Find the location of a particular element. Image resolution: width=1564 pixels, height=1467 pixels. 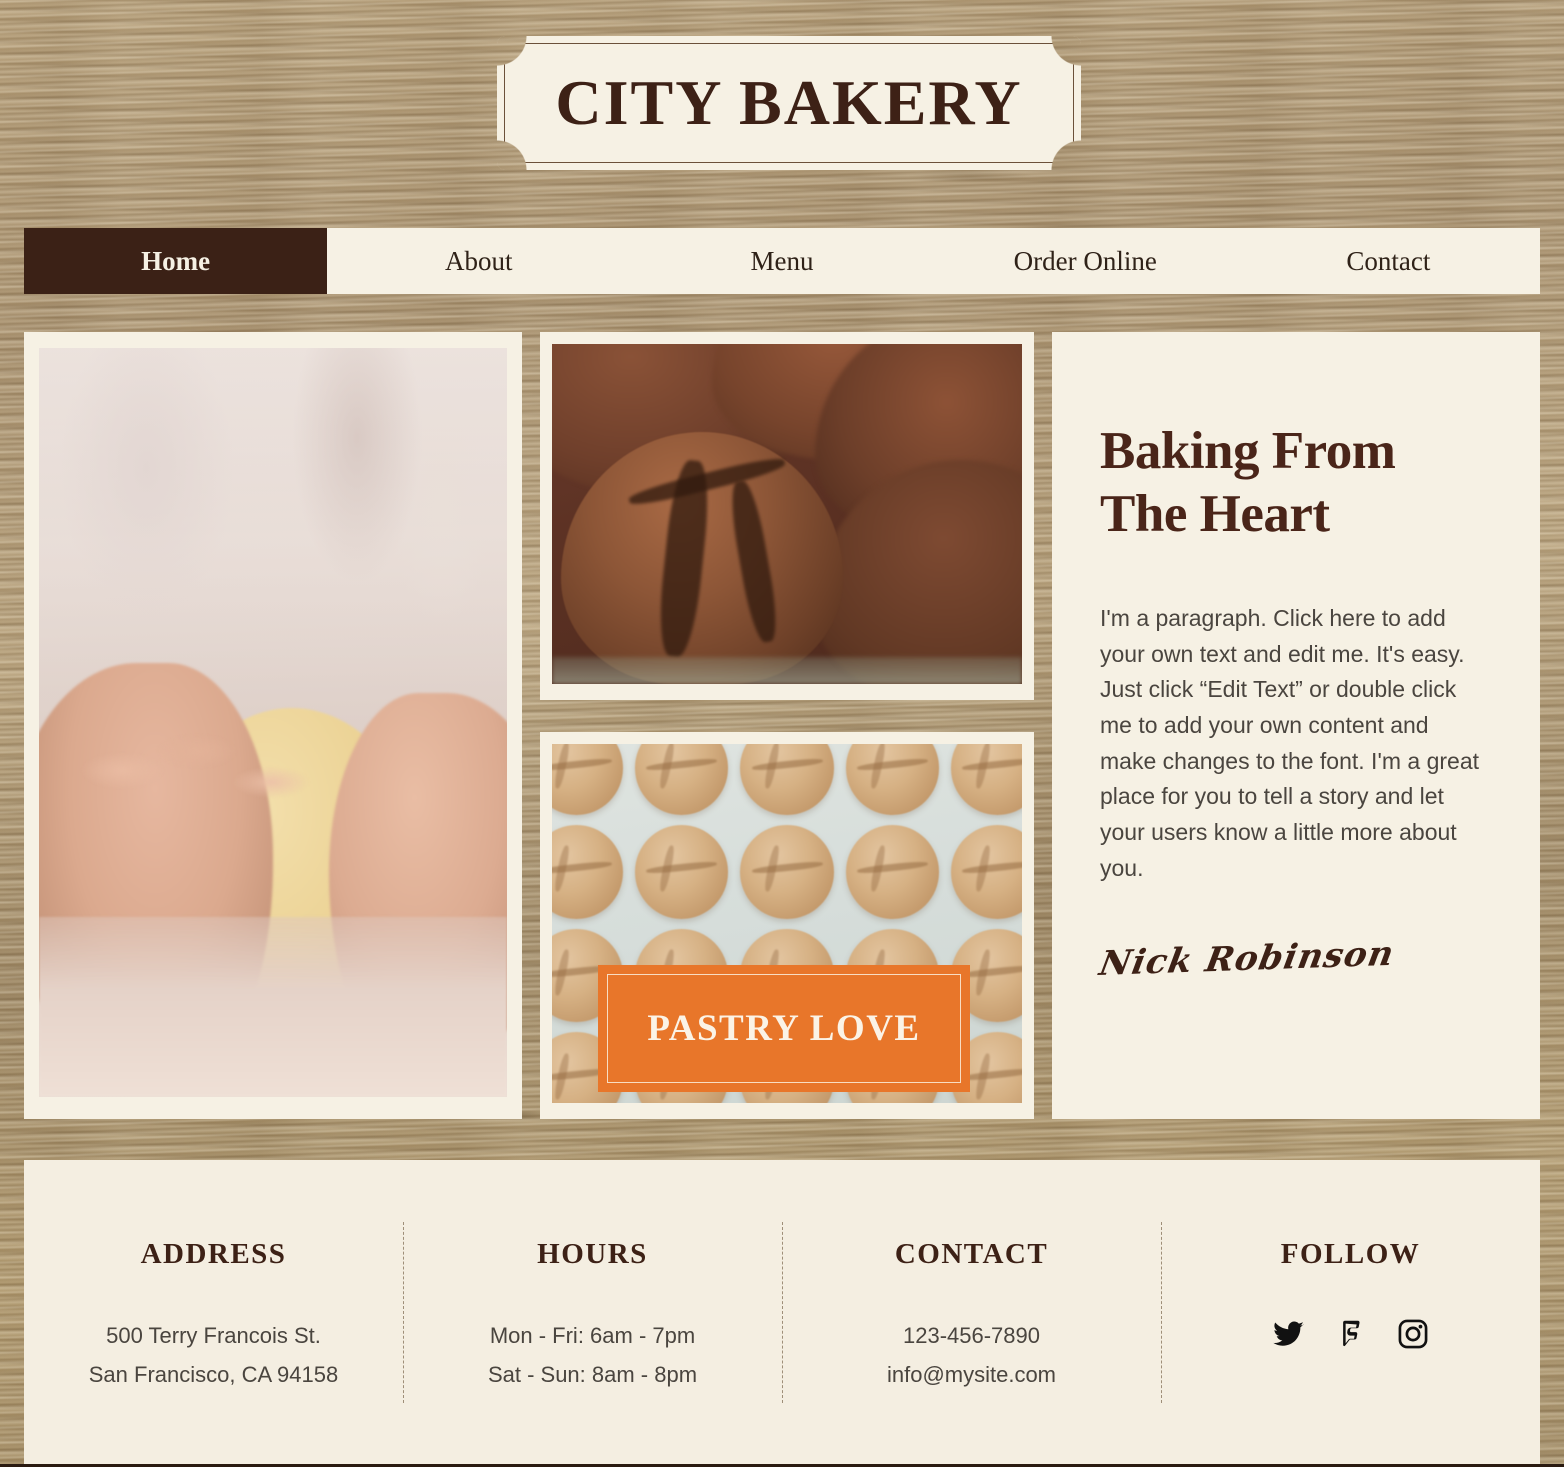

banner-label: PASTRY LOVE is located at coordinates (784, 1028).